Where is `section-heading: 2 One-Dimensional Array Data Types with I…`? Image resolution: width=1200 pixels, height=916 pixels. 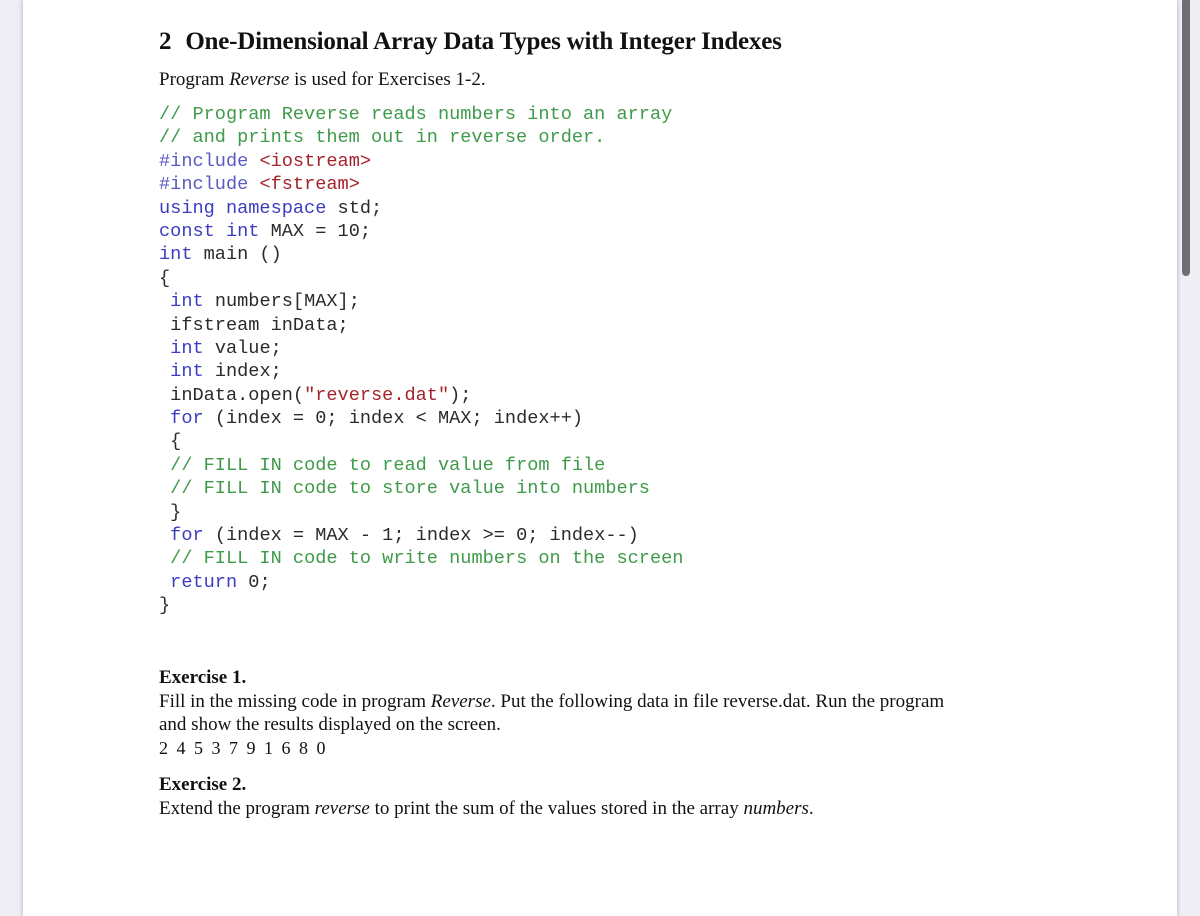
section-heading: 2 One-Dimensional Array Data Types with I… is located at coordinates (470, 42).